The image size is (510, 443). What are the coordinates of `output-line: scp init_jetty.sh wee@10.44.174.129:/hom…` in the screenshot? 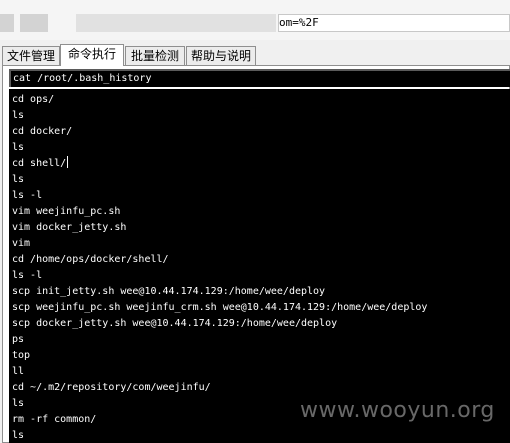 It's located at (169, 291).